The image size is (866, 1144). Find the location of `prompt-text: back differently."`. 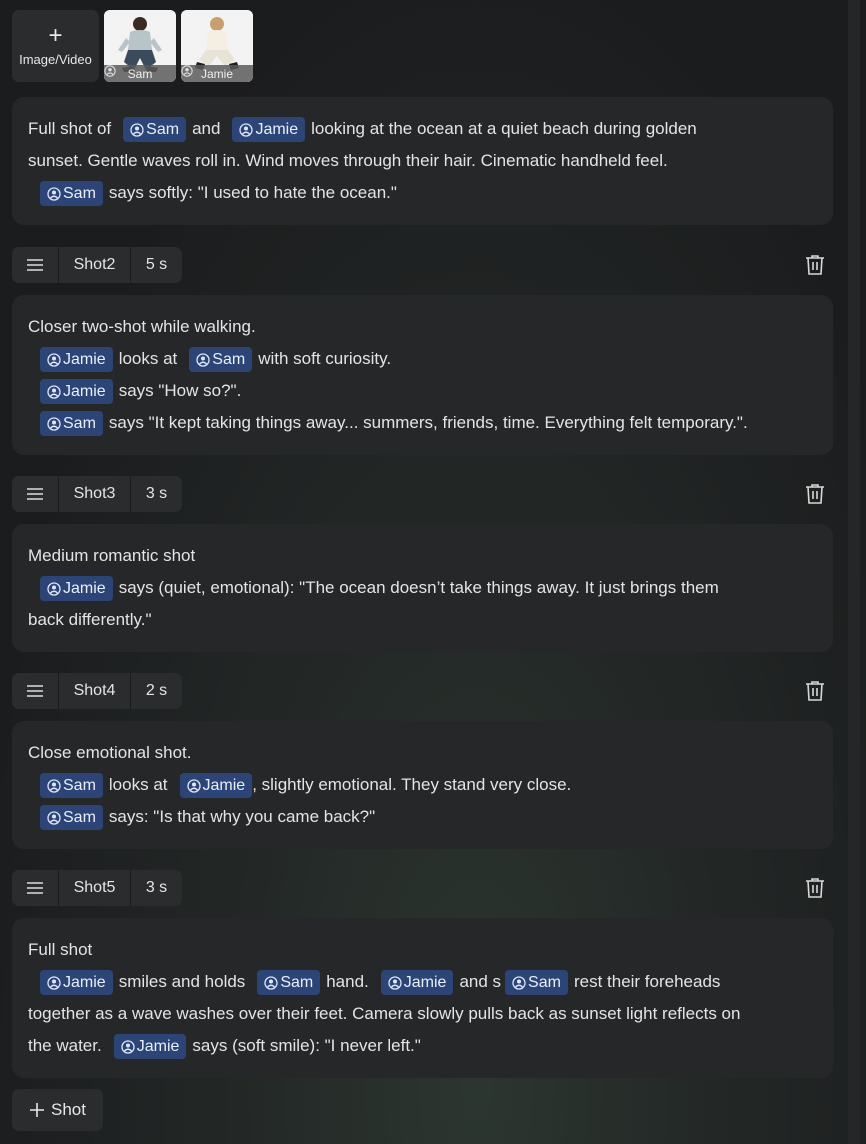

prompt-text: back differently." is located at coordinates (90, 619).